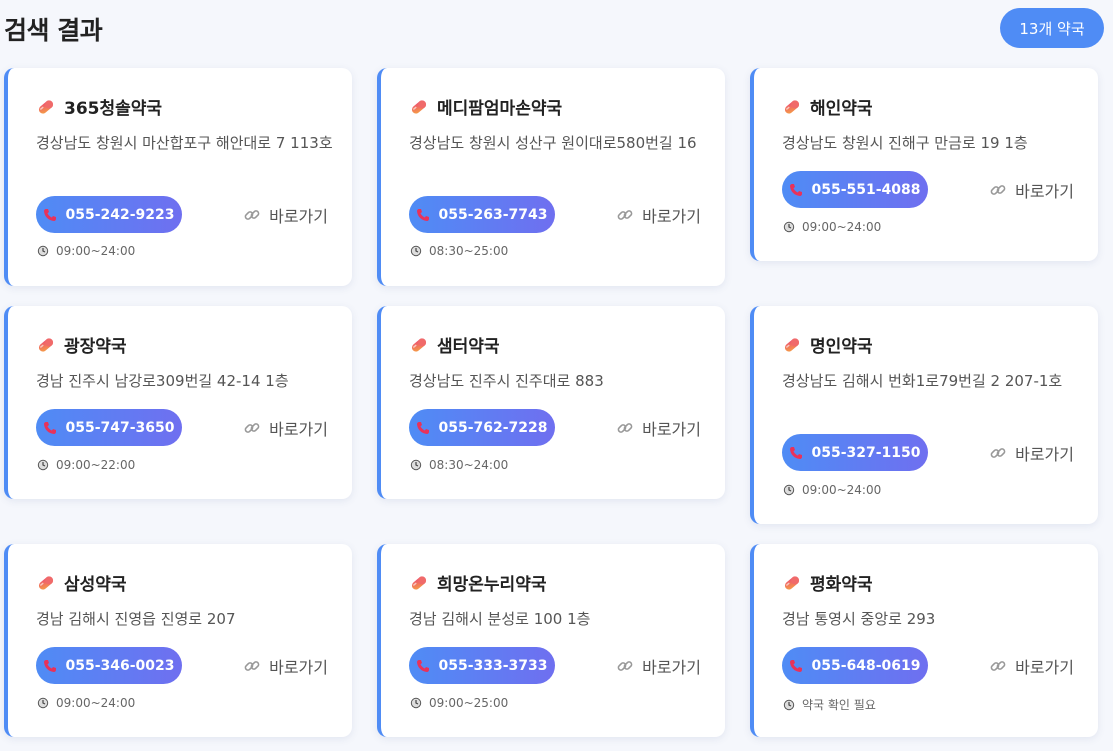 The height and width of the screenshot is (751, 1113). Describe the element at coordinates (120, 665) in the screenshot. I see `phone-number: 055-346-0023` at that location.